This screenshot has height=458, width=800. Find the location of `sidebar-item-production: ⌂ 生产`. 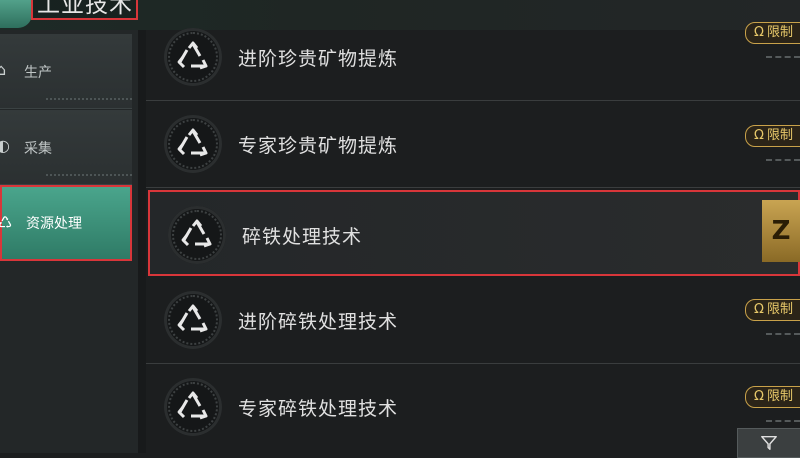

sidebar-item-production: ⌂ 生产 is located at coordinates (66, 71).